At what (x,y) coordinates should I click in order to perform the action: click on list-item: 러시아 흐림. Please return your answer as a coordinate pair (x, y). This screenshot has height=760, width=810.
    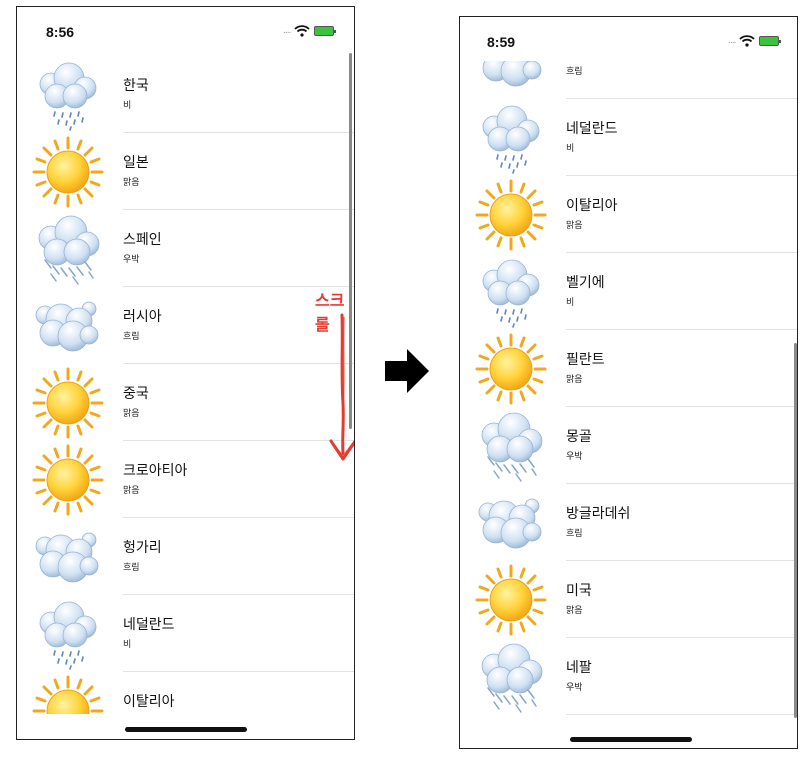
    Looking at the image, I should click on (185, 325).